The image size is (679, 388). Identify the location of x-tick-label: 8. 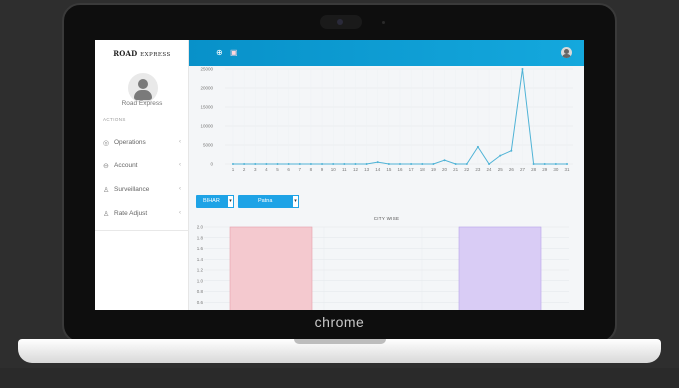
(311, 169).